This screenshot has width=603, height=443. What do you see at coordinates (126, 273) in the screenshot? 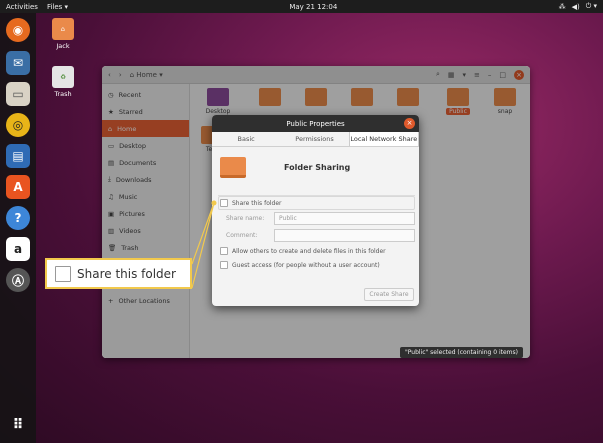
I see `callout-label: Share this folder` at bounding box center [126, 273].